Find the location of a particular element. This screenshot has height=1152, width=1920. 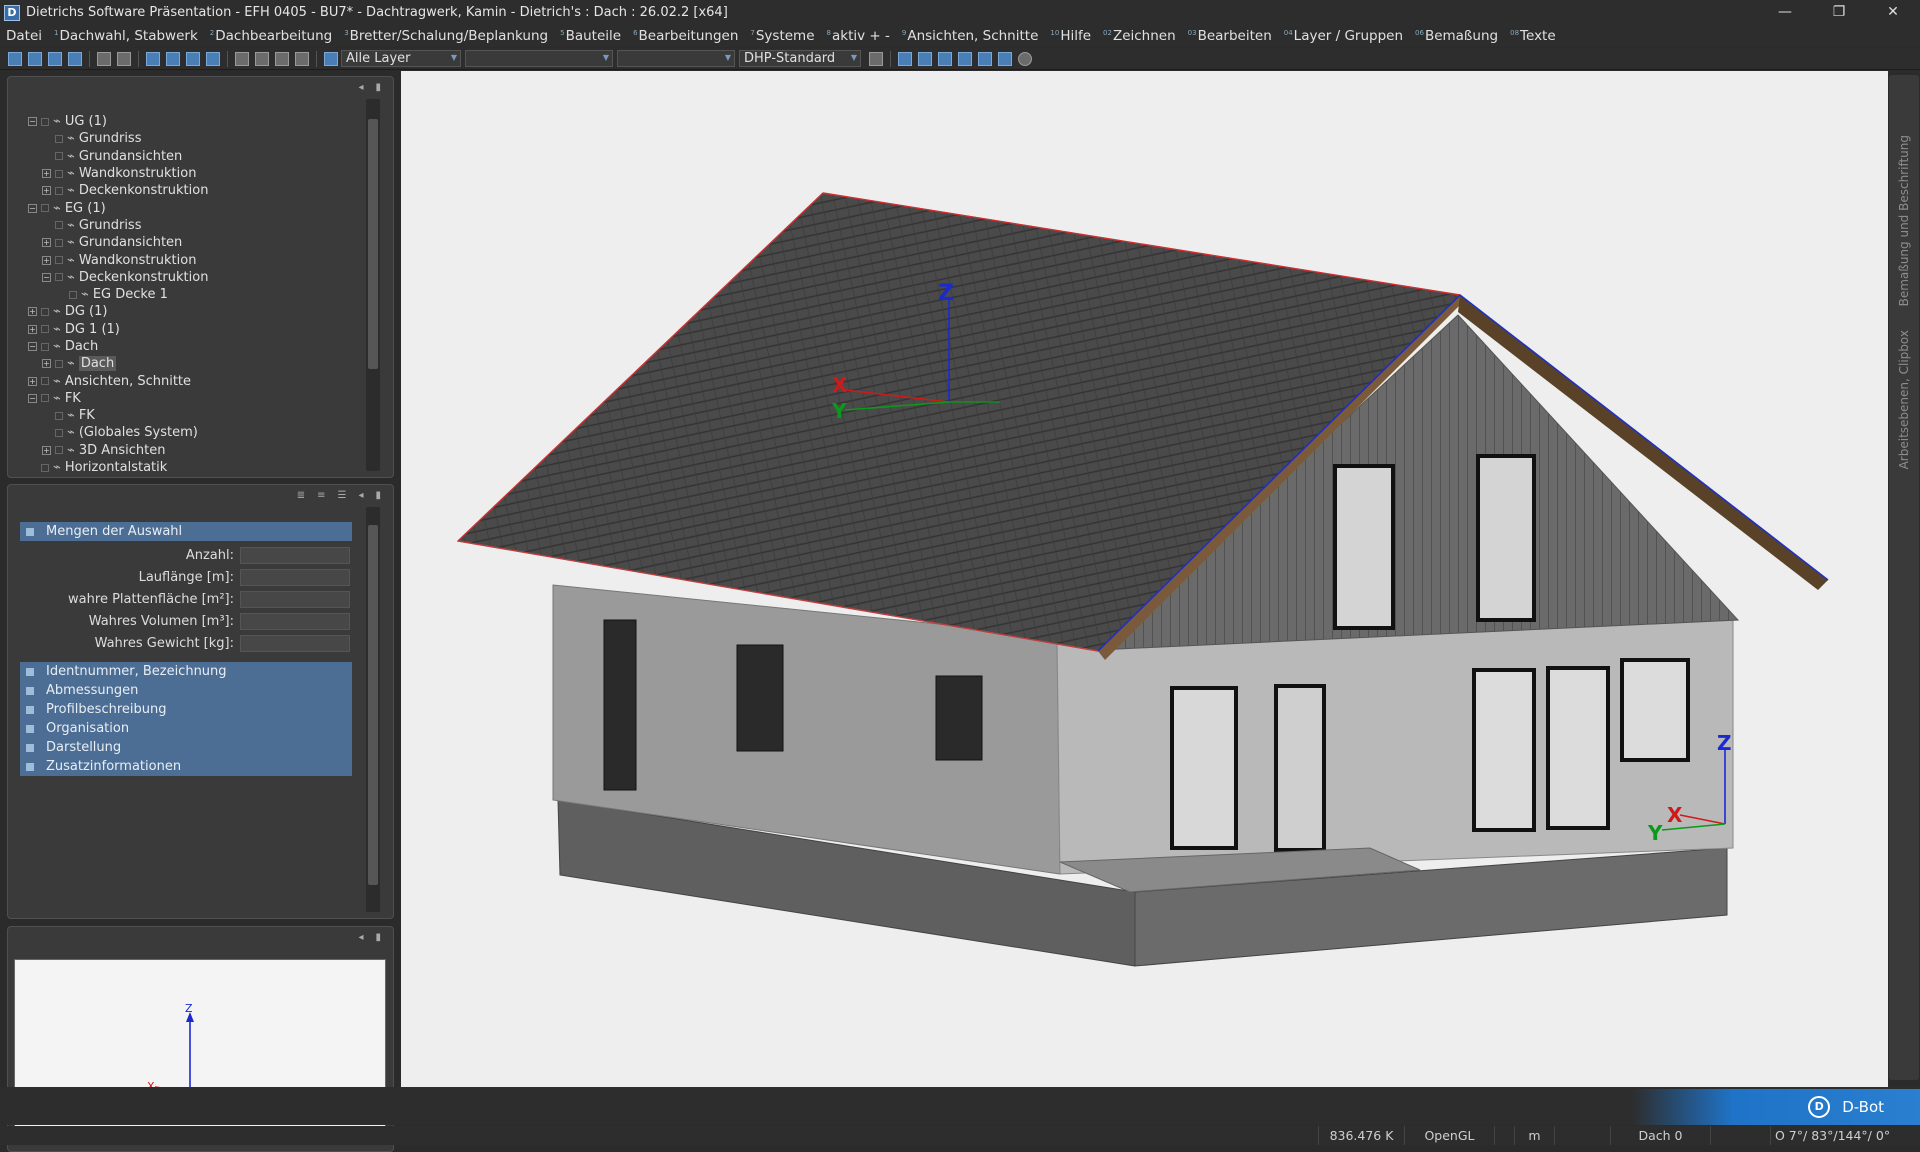

triangle-icon is located at coordinates (965, 58).